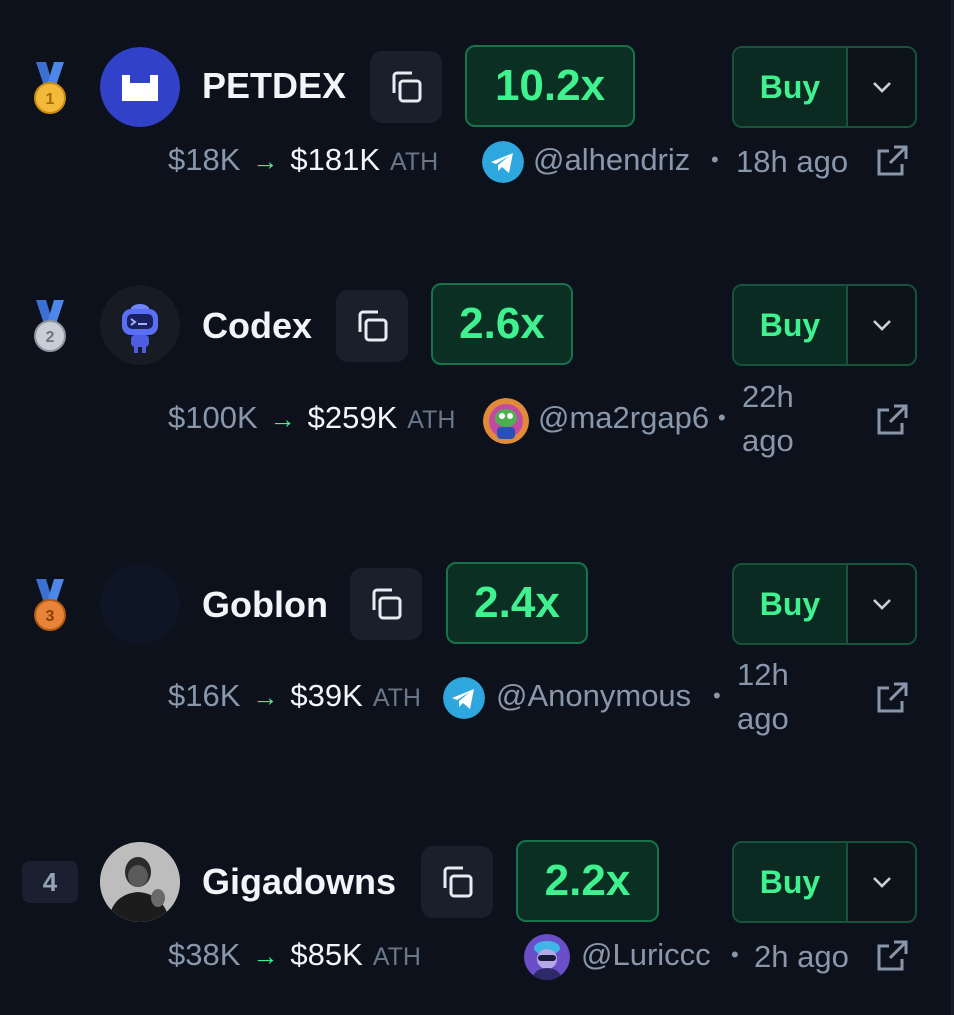 The height and width of the screenshot is (1015, 954). What do you see at coordinates (763, 697) in the screenshot?
I see `call-time: 12h ago` at bounding box center [763, 697].